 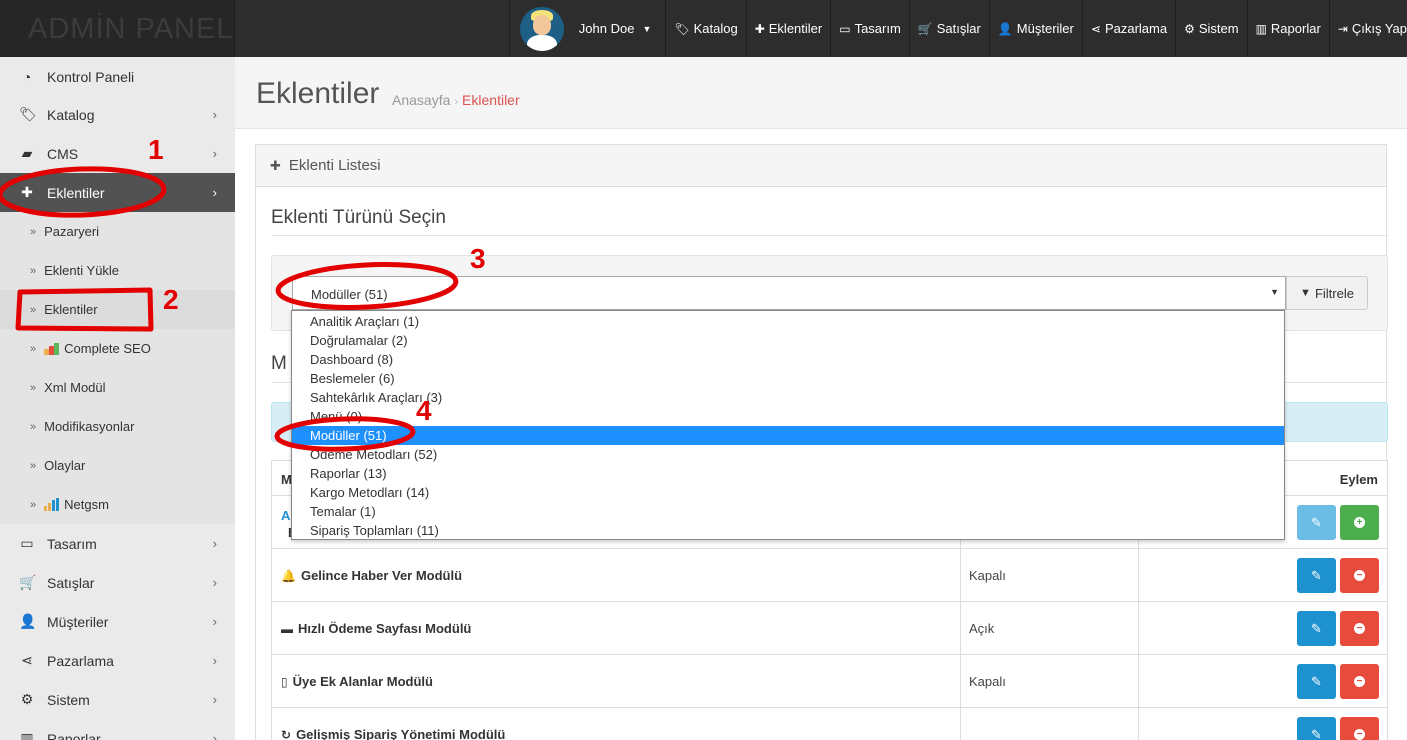 I want to click on annotation-overlay, so click(x=229, y=309).